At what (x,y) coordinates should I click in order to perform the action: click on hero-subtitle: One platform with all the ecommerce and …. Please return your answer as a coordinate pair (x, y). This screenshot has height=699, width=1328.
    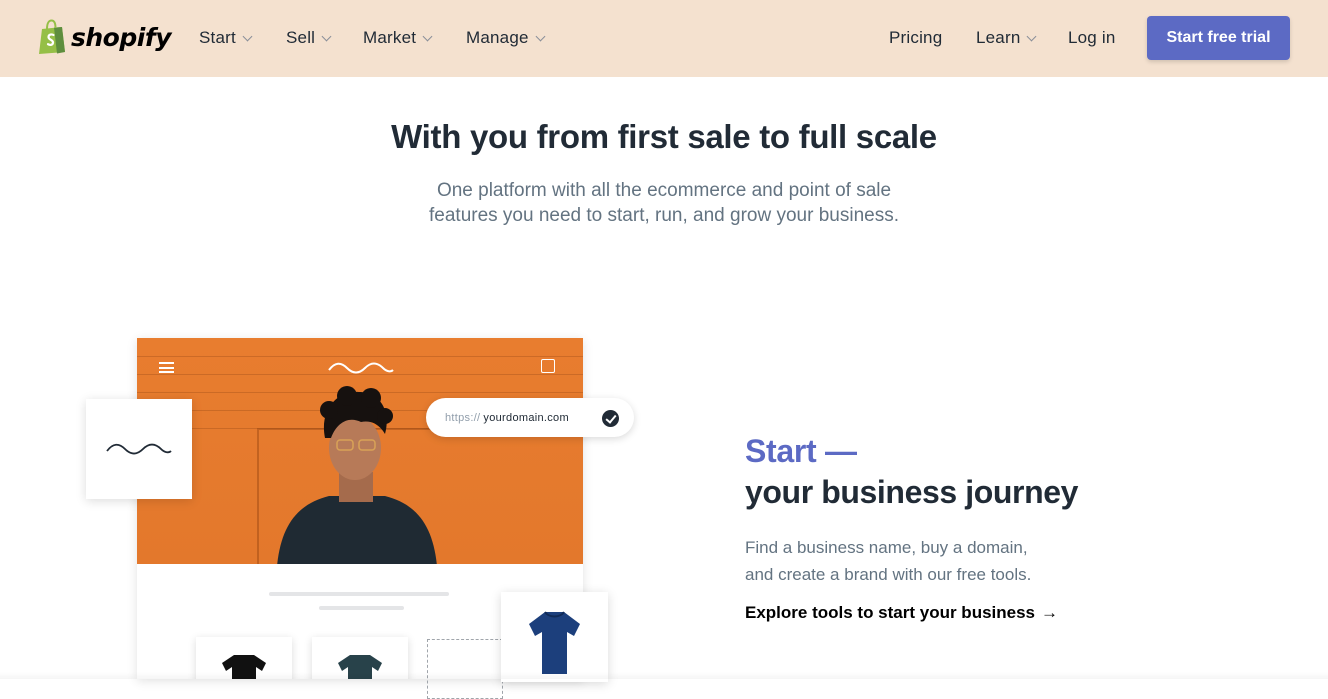
    Looking at the image, I should click on (664, 203).